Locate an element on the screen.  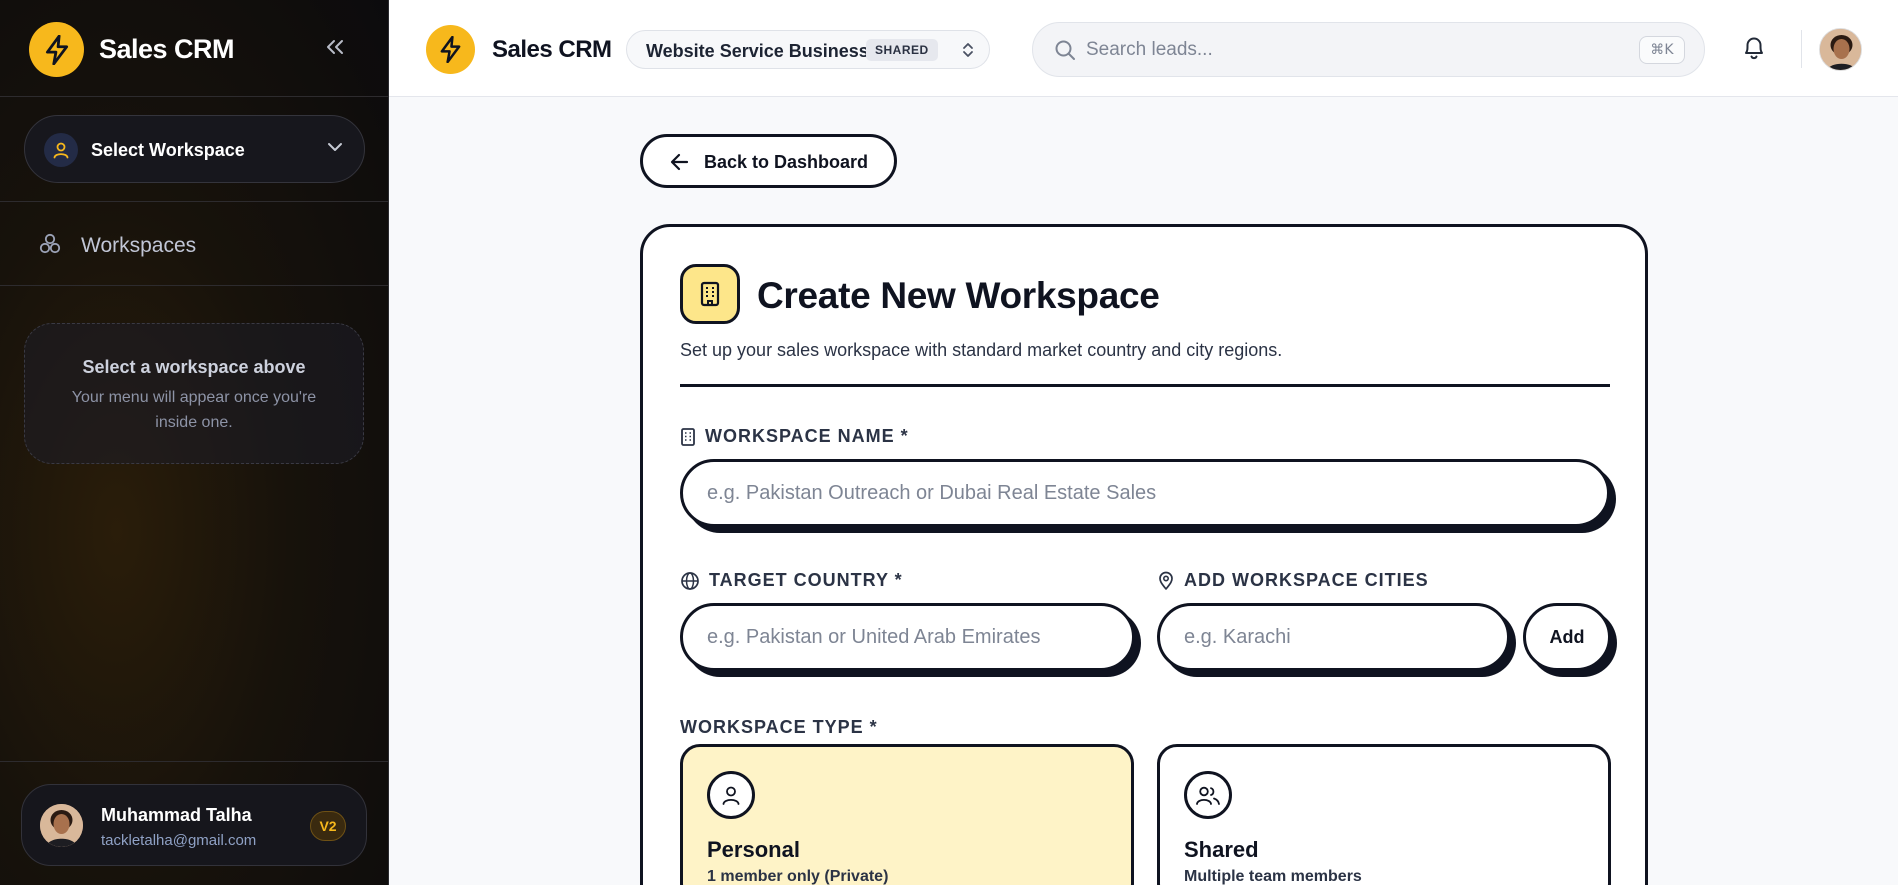
chevron-up-down-icon is located at coordinates (968, 52).